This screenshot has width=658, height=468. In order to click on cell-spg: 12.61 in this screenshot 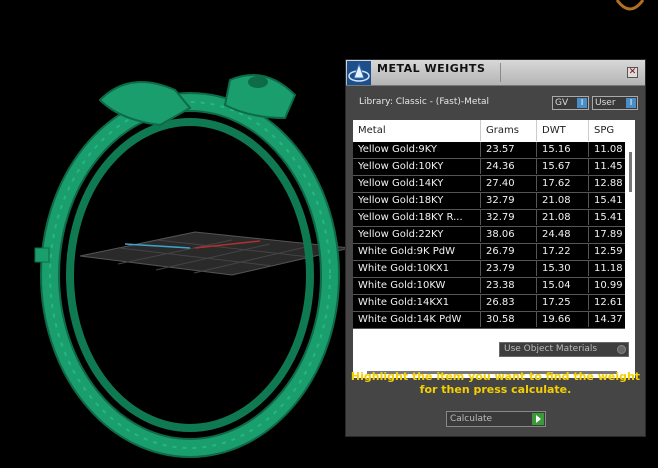, I will do `click(608, 302)`.